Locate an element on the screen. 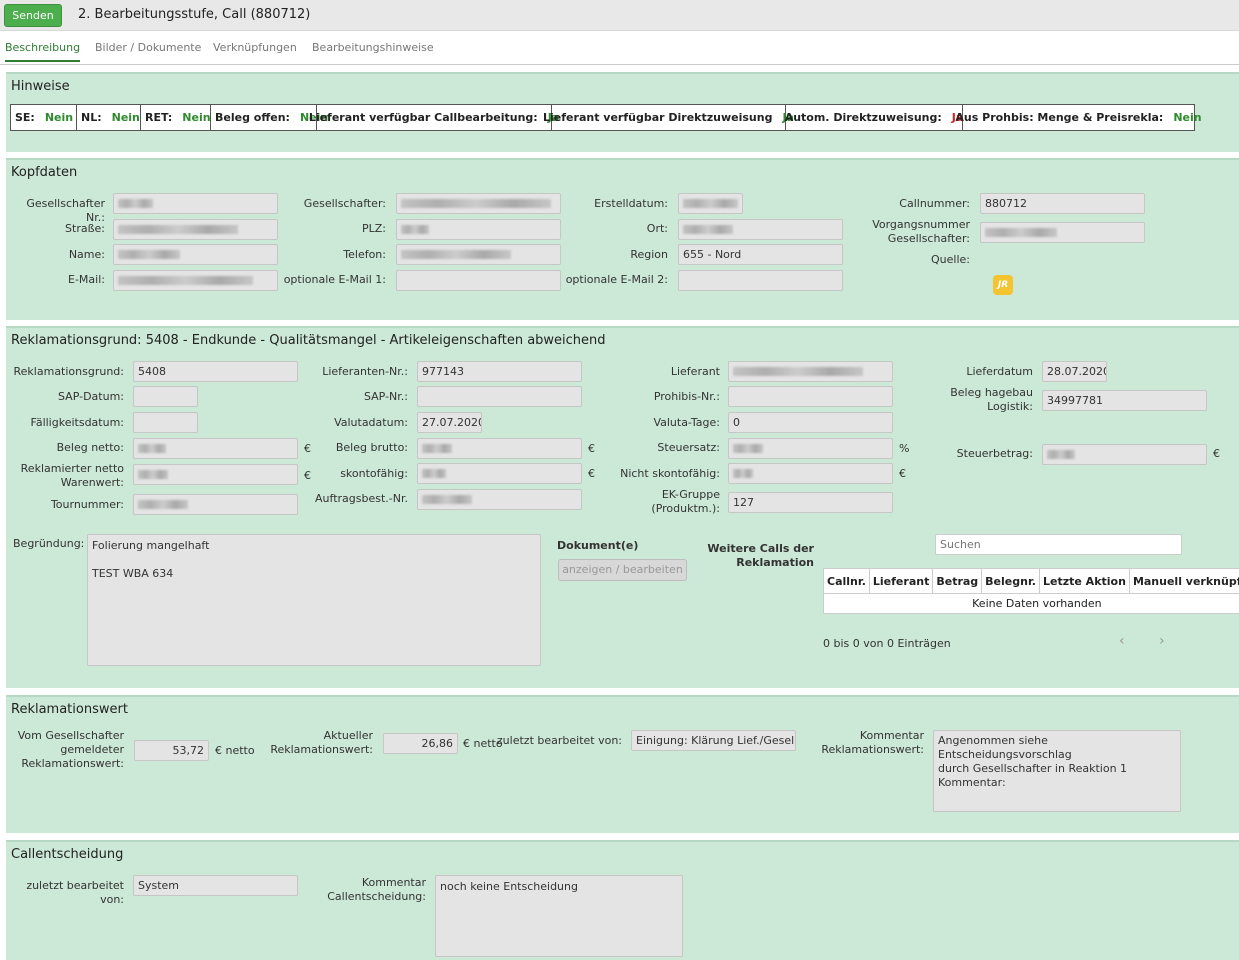  gesellschafter-nr-field is located at coordinates (195, 203).